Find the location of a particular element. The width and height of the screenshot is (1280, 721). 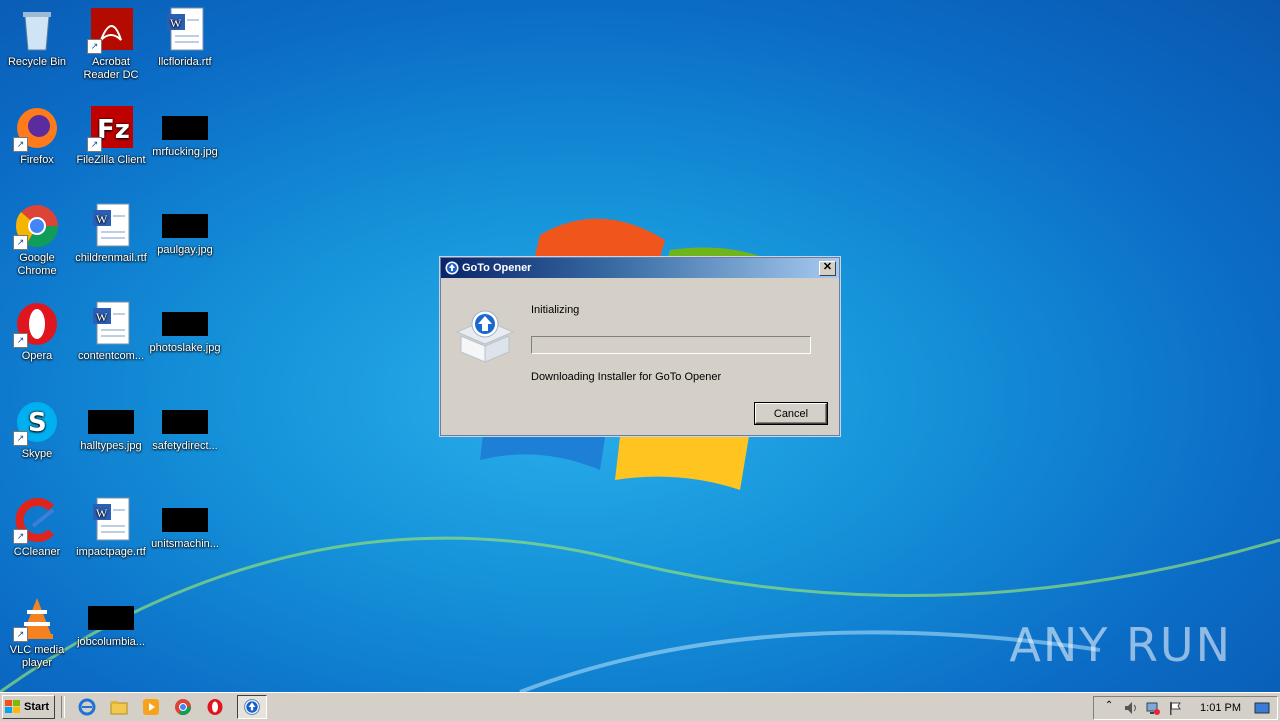

desktop-icon-label: childrenmail.rtf is located at coordinates (111, 258).